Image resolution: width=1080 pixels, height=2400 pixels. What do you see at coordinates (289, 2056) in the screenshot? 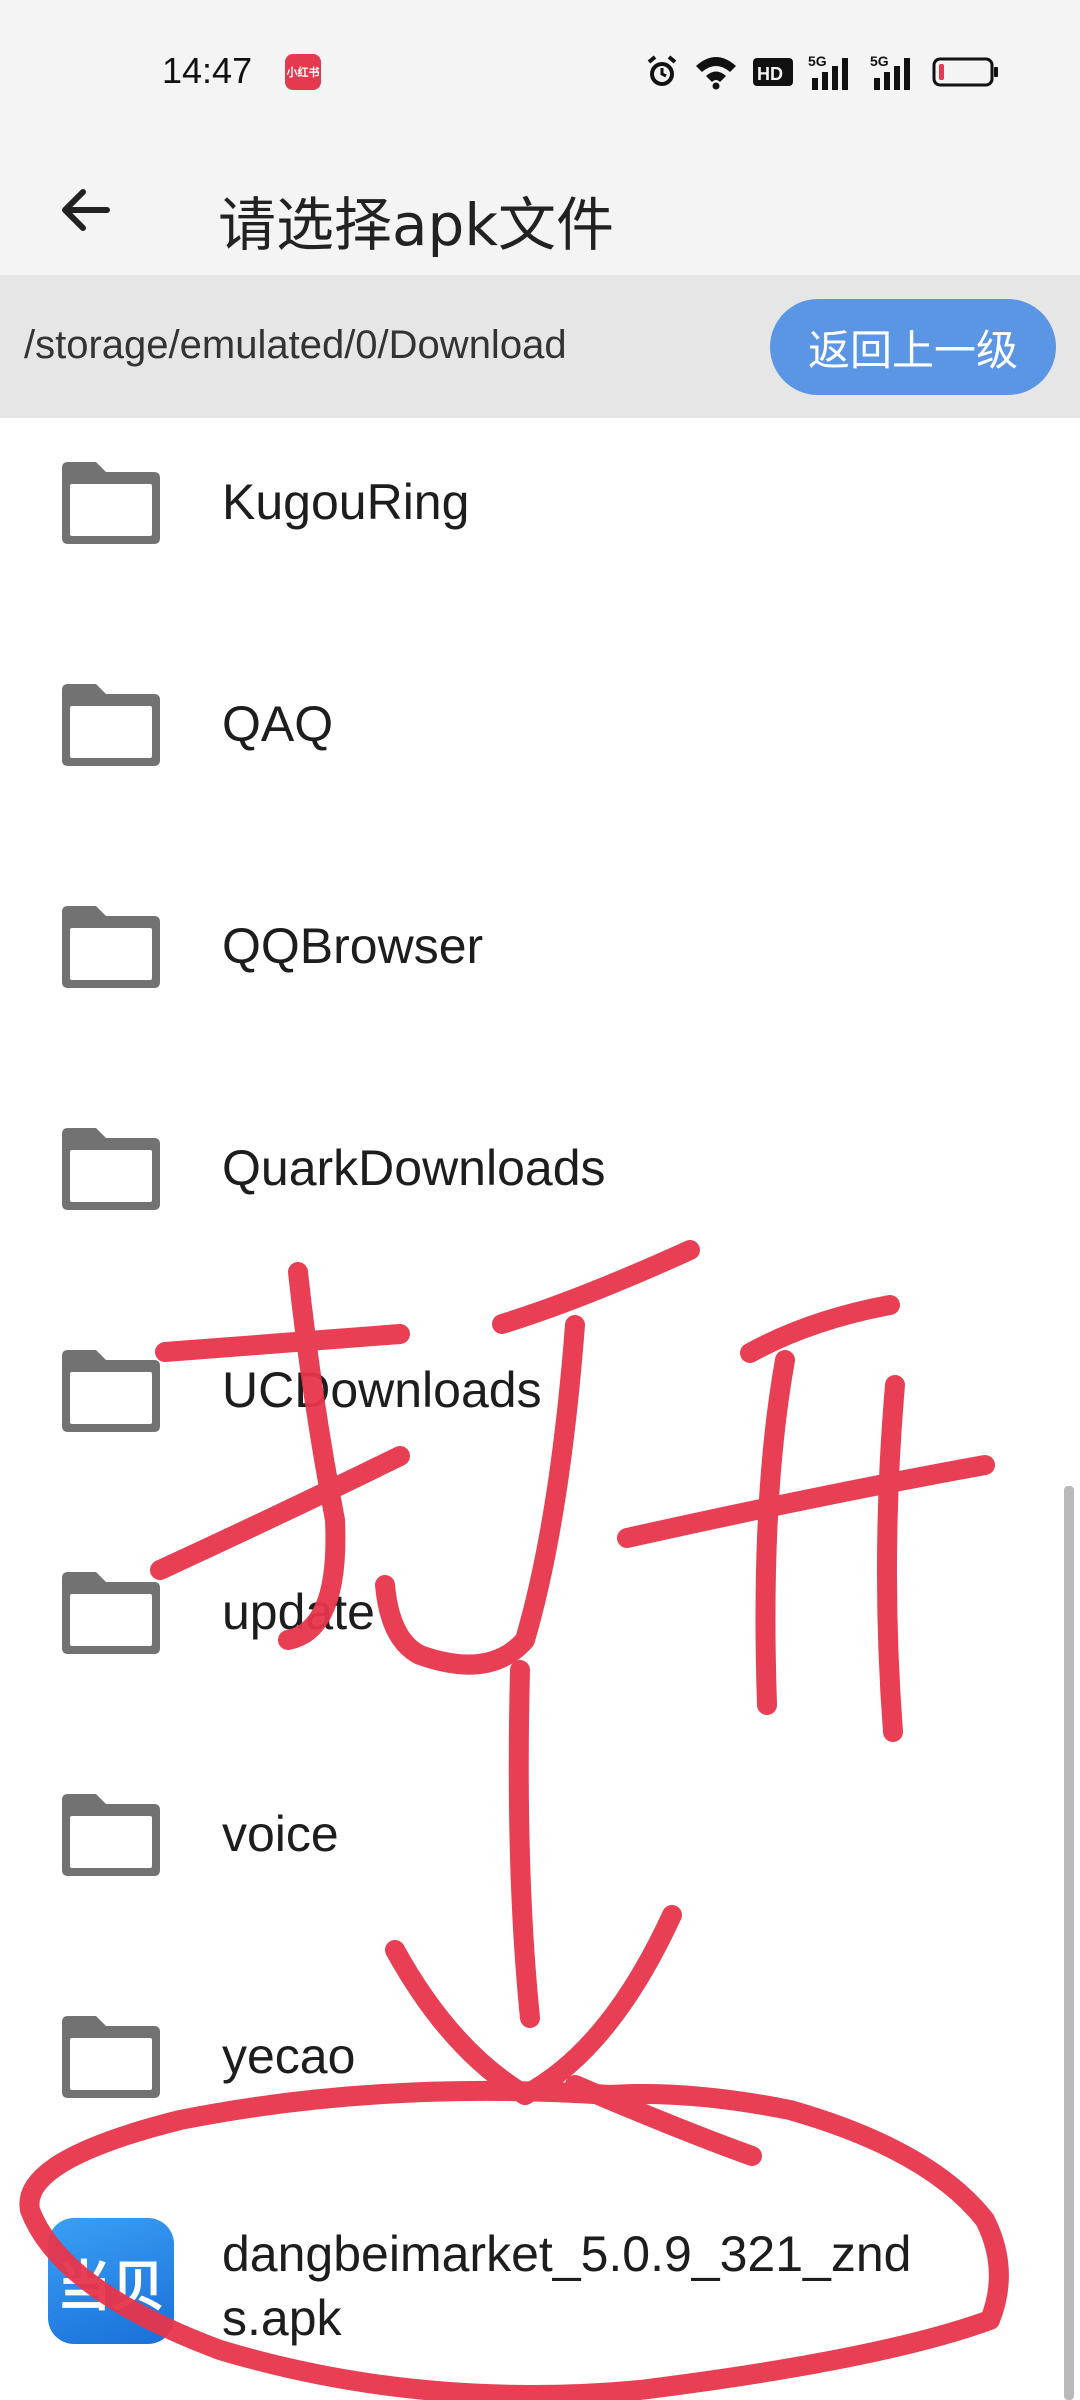
I see `folder-name: yecao` at bounding box center [289, 2056].